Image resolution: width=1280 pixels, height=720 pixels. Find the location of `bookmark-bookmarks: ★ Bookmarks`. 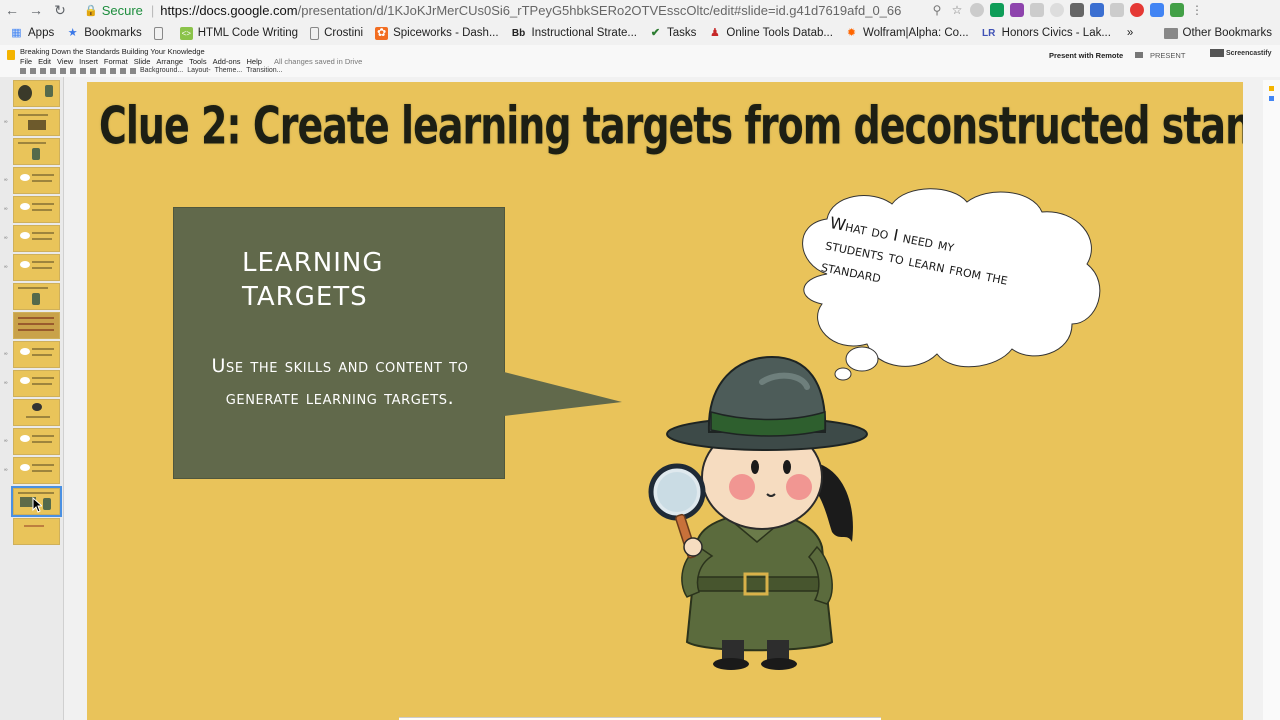

bookmark-bookmarks: ★ Bookmarks is located at coordinates (104, 33).